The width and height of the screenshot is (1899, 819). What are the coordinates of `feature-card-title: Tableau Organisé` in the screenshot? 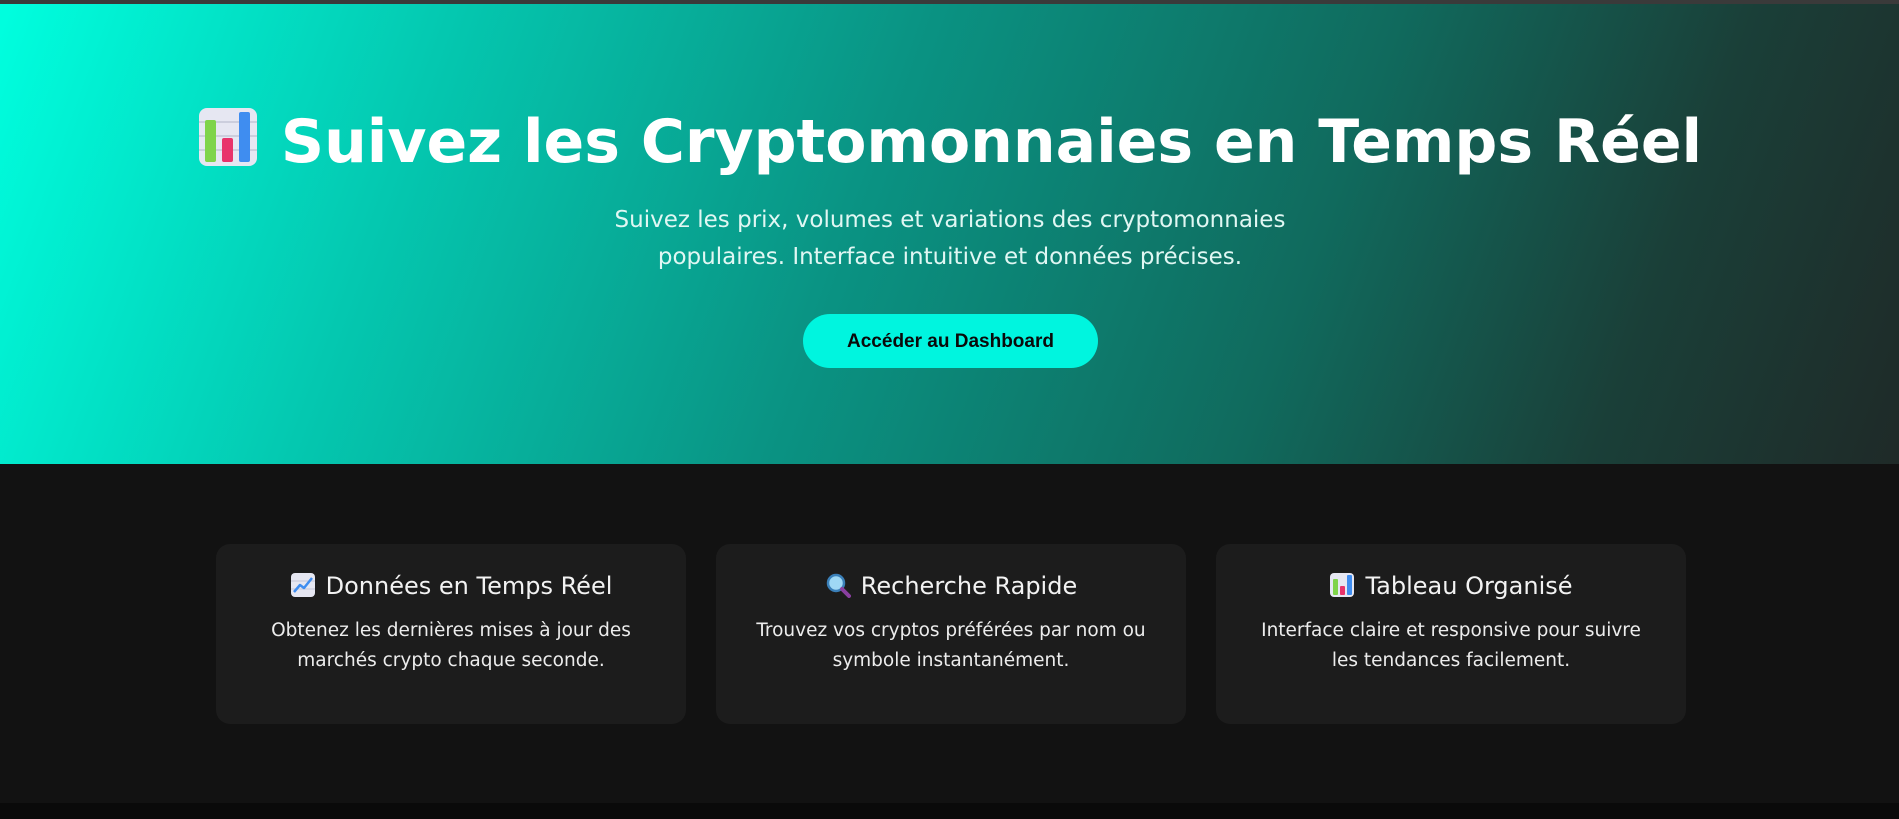 It's located at (1451, 586).